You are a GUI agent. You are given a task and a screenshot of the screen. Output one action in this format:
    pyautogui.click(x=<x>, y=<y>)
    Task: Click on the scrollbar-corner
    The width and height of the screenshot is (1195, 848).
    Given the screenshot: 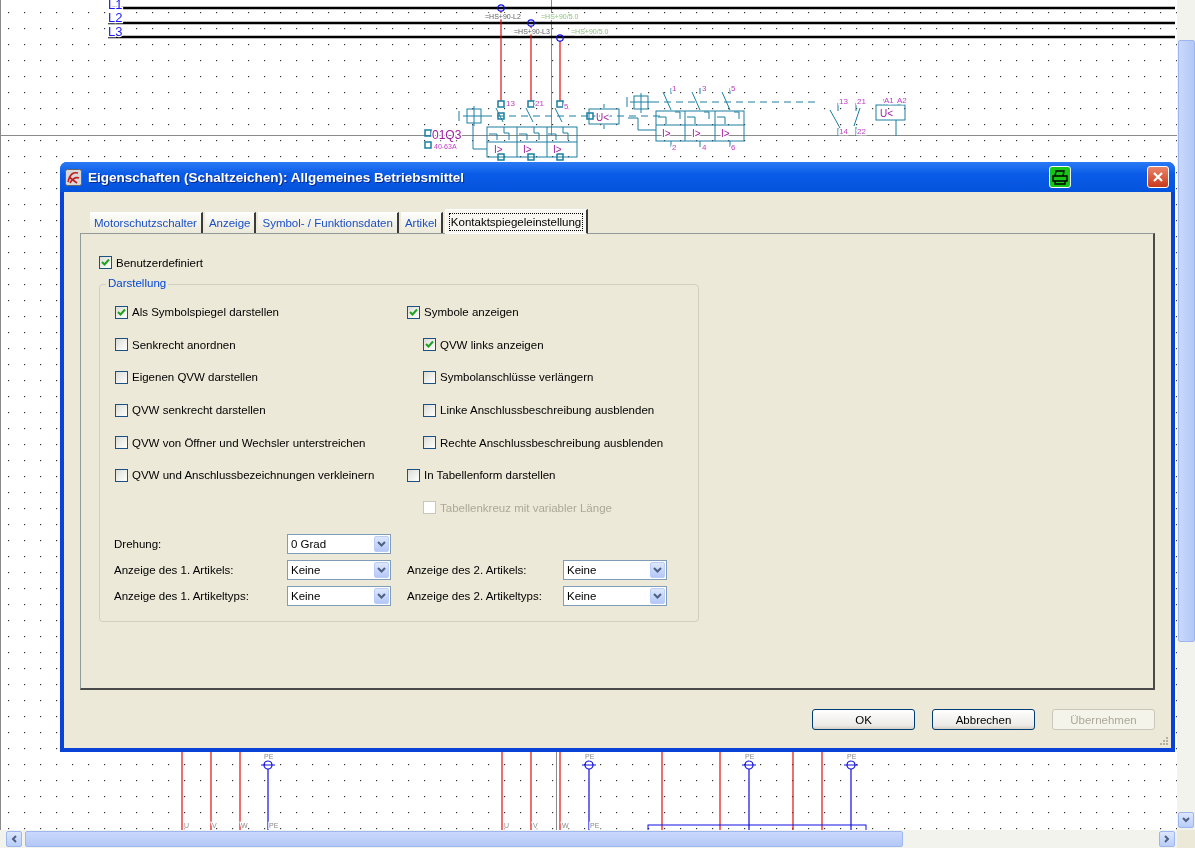 What is the action you would take?
    pyautogui.click(x=1186, y=839)
    